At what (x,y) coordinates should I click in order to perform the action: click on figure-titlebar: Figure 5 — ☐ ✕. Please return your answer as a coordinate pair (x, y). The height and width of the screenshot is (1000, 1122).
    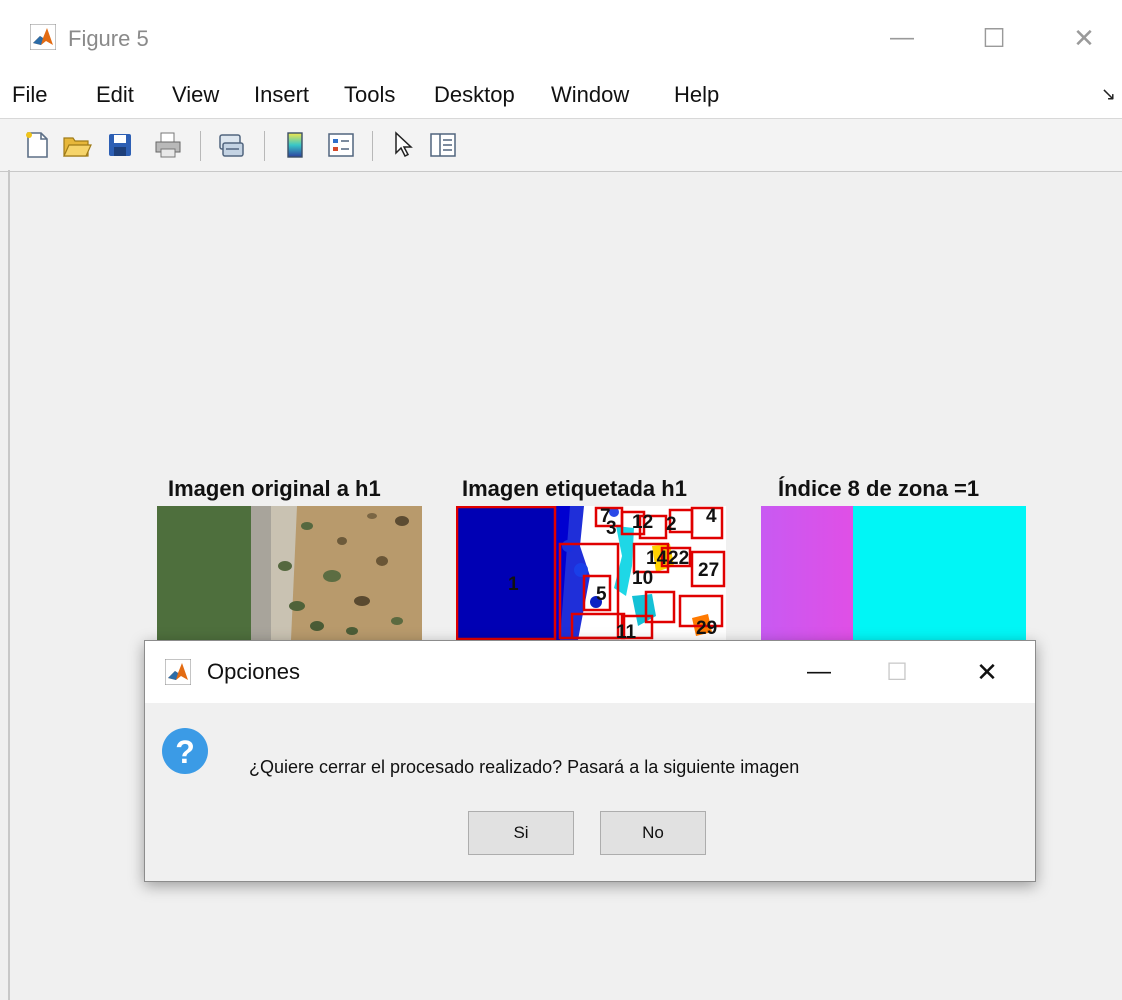
    Looking at the image, I should click on (561, 37).